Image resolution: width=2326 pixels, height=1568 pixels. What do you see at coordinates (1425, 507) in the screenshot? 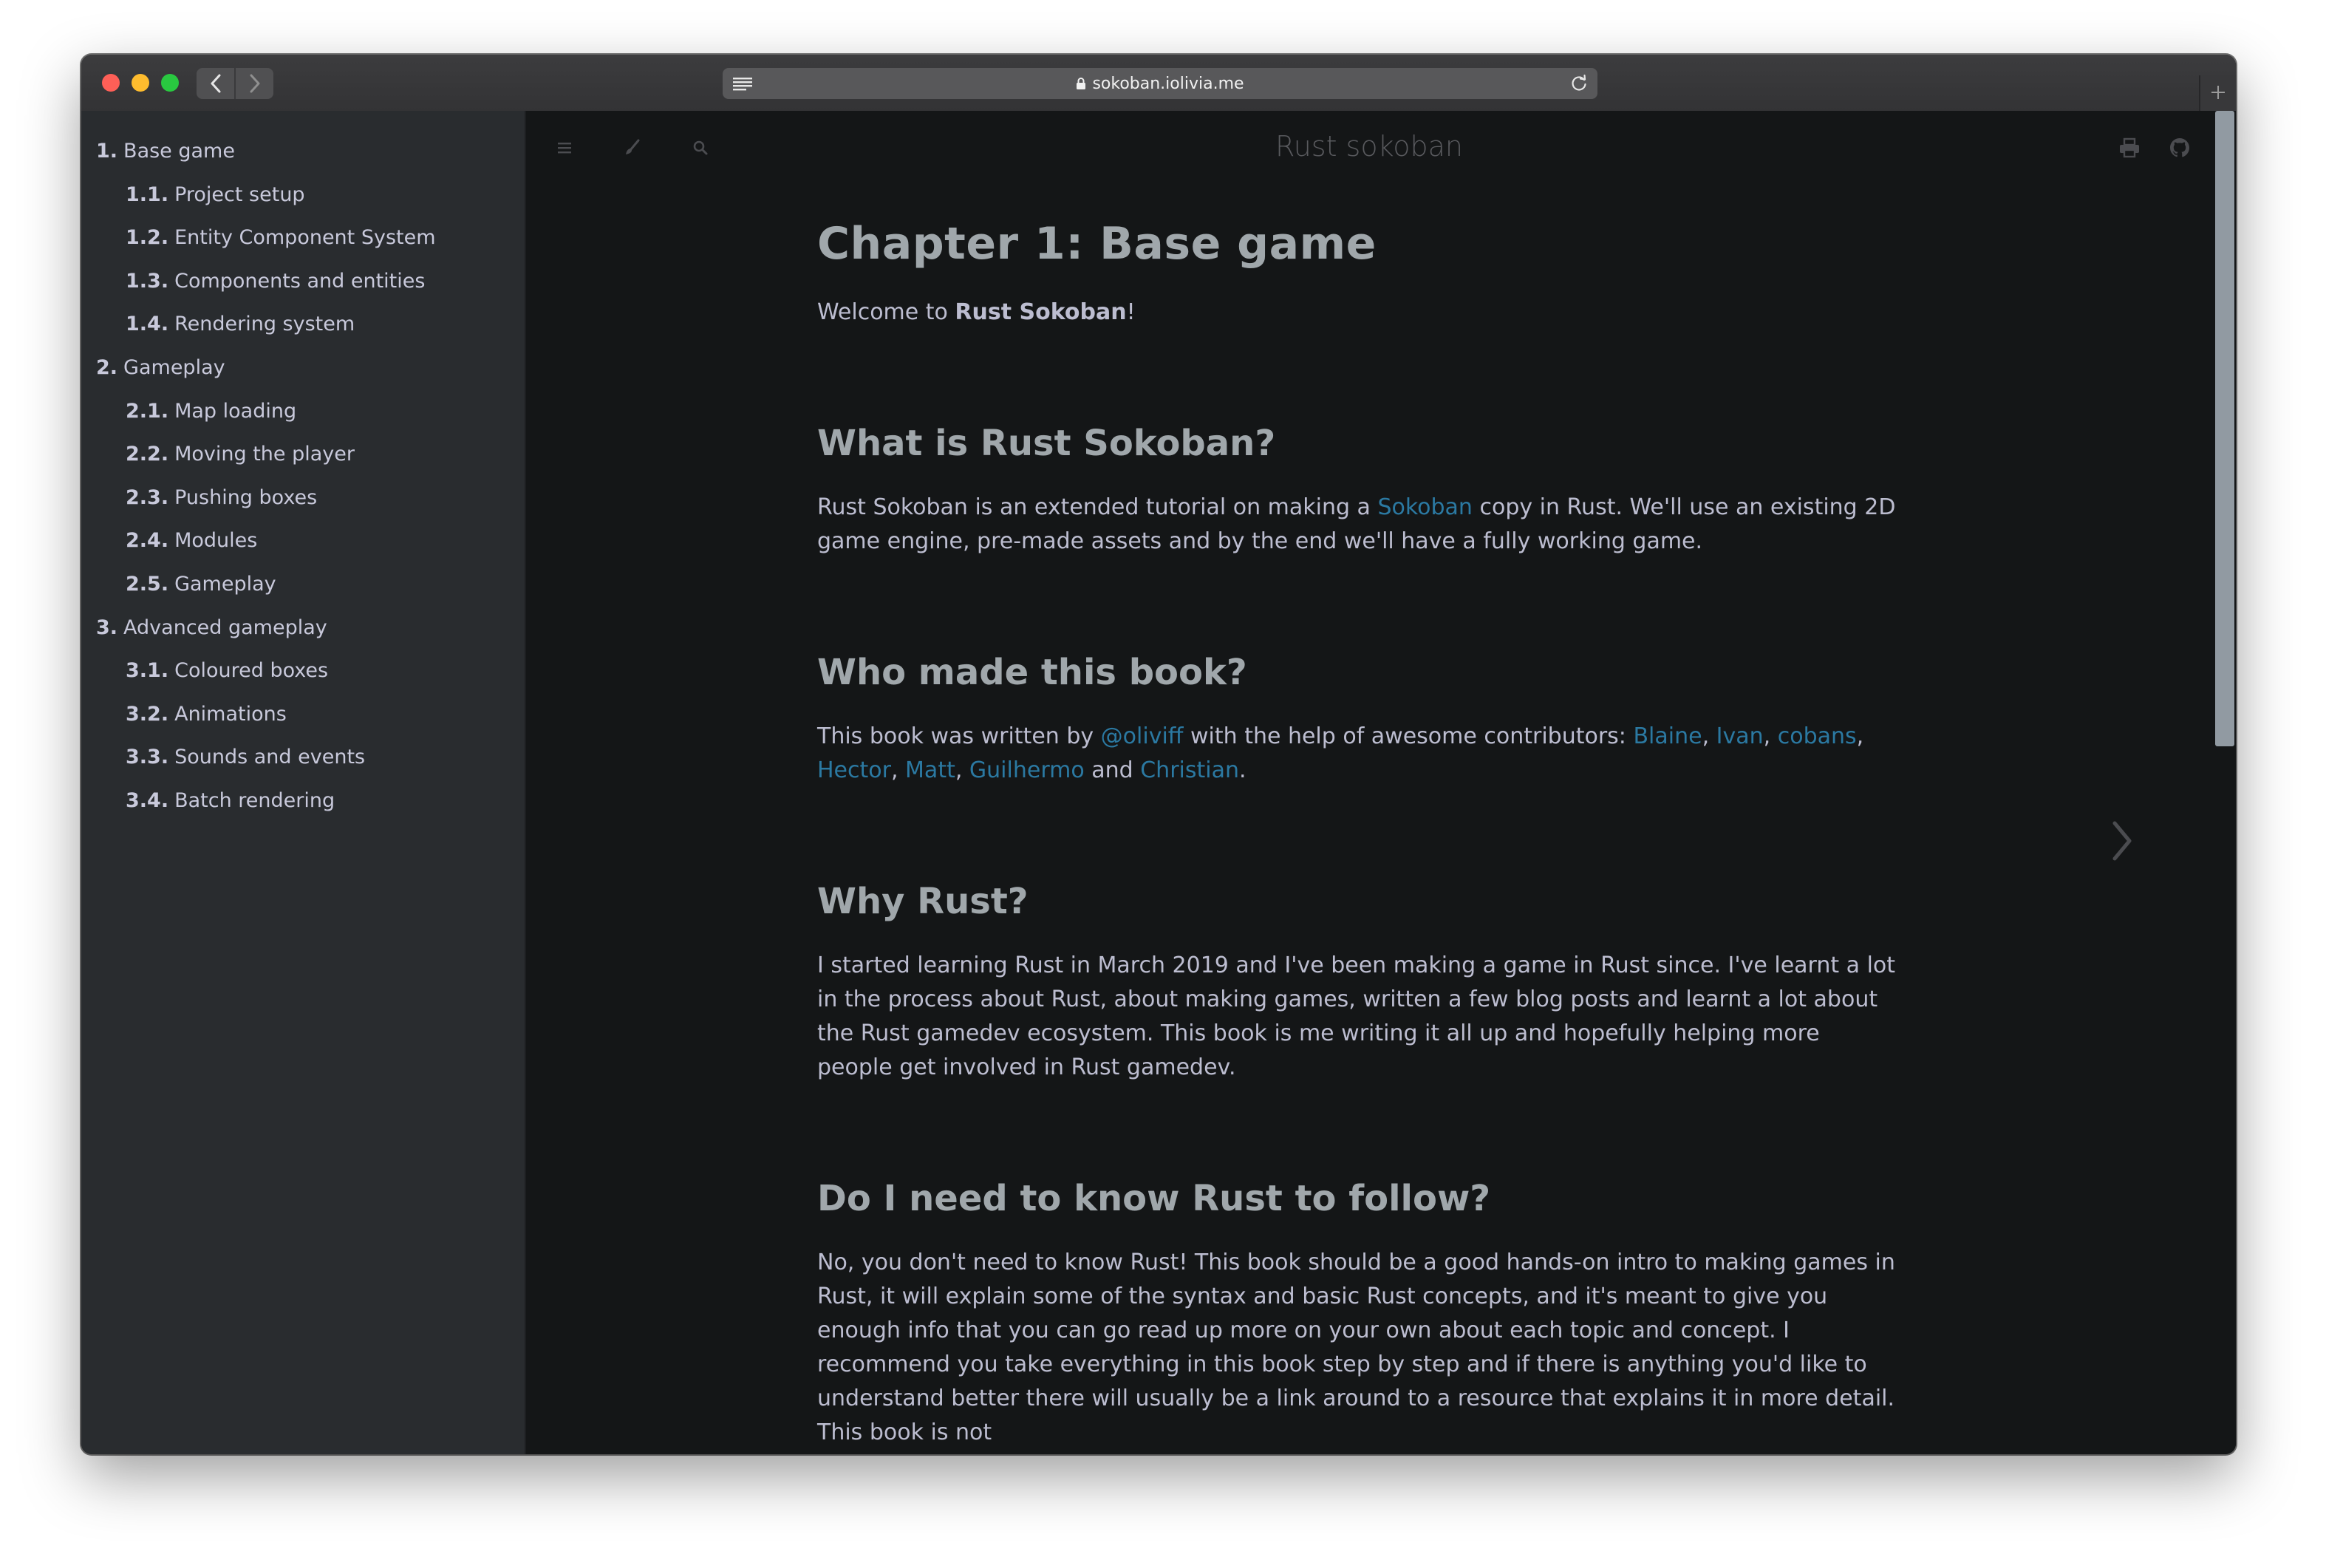
I see `sokoban-link: Sokoban` at bounding box center [1425, 507].